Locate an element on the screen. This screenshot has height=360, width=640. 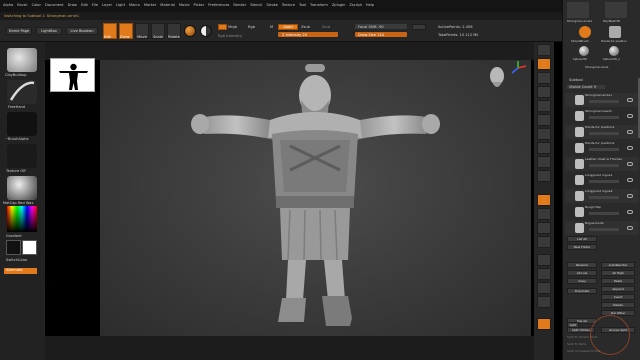
subtool-item: Leather chest w Thomas is located at coordinates (602, 164).